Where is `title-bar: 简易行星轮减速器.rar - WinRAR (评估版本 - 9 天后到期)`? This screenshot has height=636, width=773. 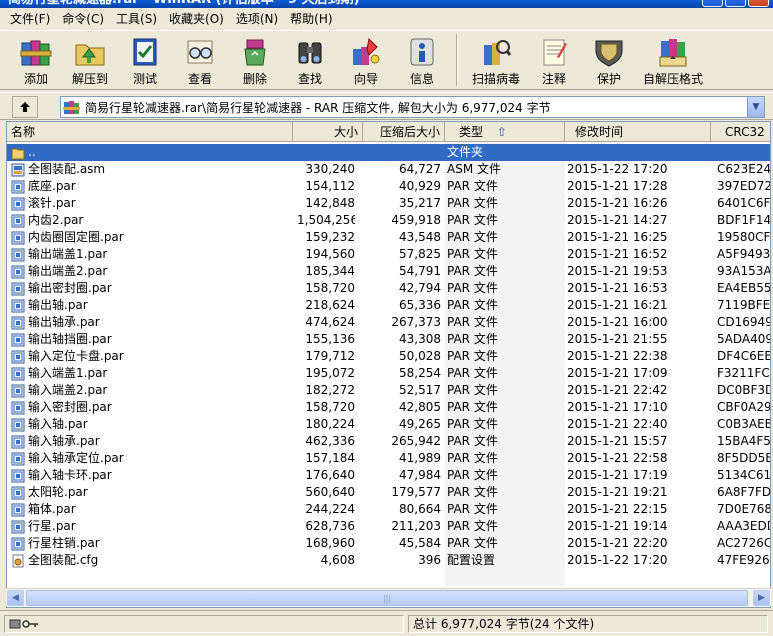
title-bar: 简易行星轮减速器.rar - WinRAR (评估版本 - 9 天后到期) is located at coordinates (386, 4).